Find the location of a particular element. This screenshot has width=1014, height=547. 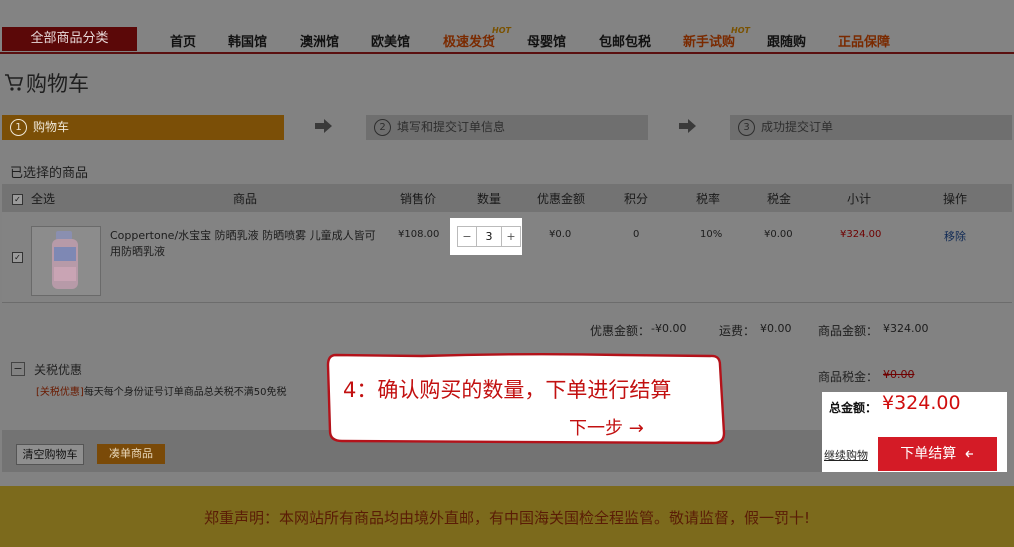

quantity-increment-button: + is located at coordinates (511, 236).